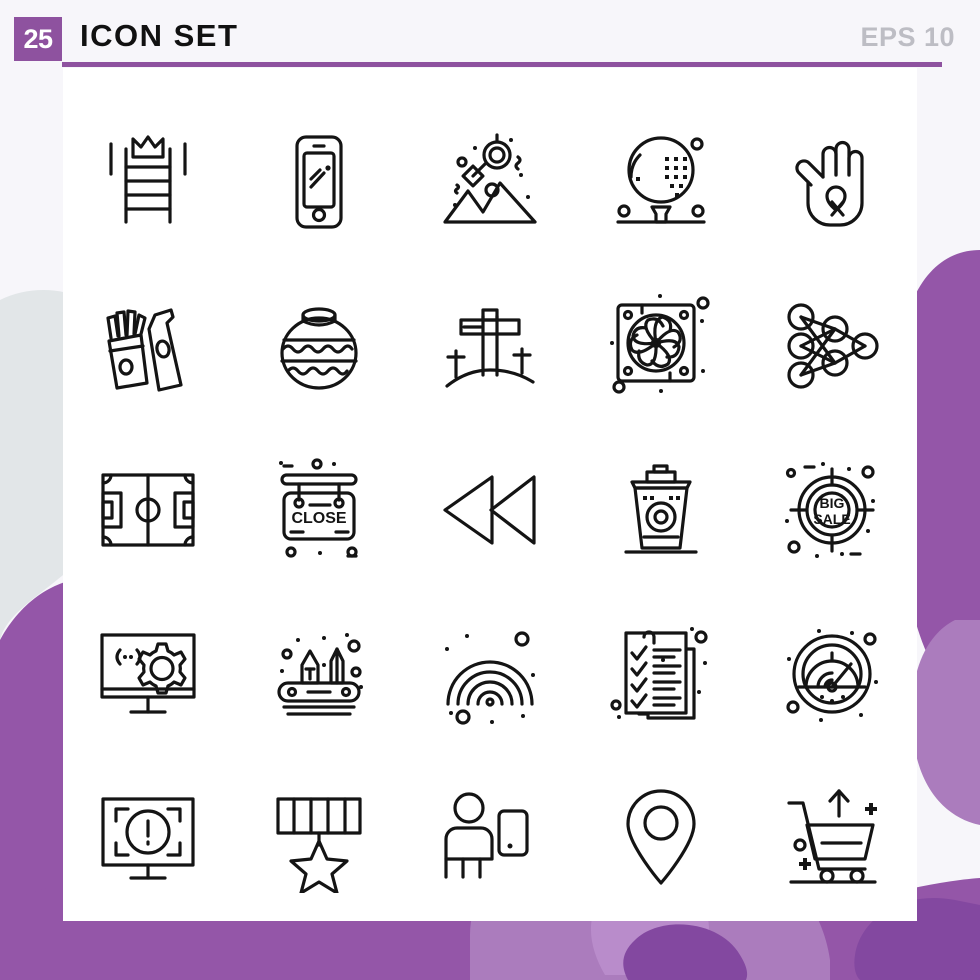  I want to click on poster-header: 25 ICON SET EPS 10, so click(490, 34).